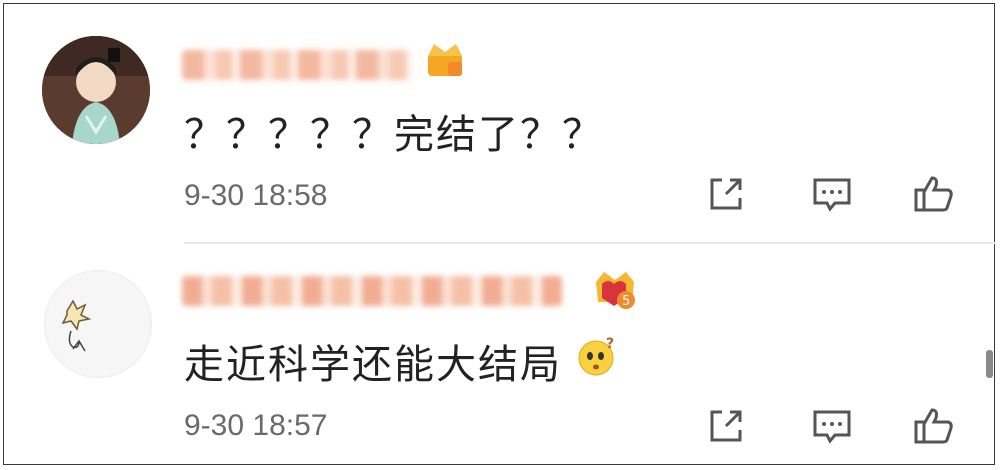  Describe the element at coordinates (256, 425) in the screenshot. I see `comment-timestamp: 9-30 18:57` at that location.